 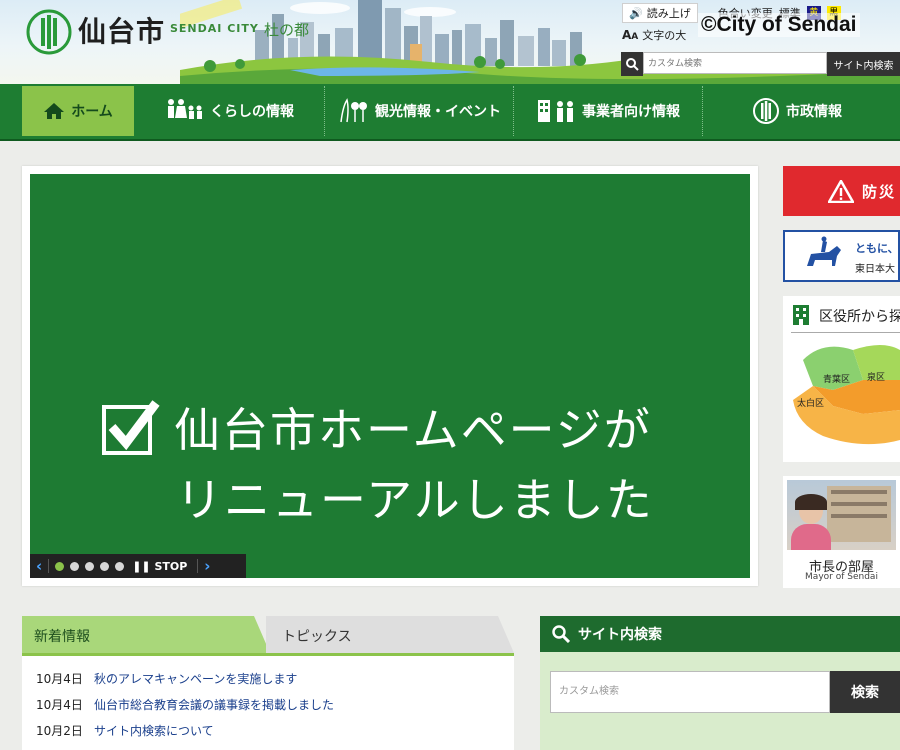 What do you see at coordinates (824, 251) in the screenshot?
I see `horse-rider-icon` at bounding box center [824, 251].